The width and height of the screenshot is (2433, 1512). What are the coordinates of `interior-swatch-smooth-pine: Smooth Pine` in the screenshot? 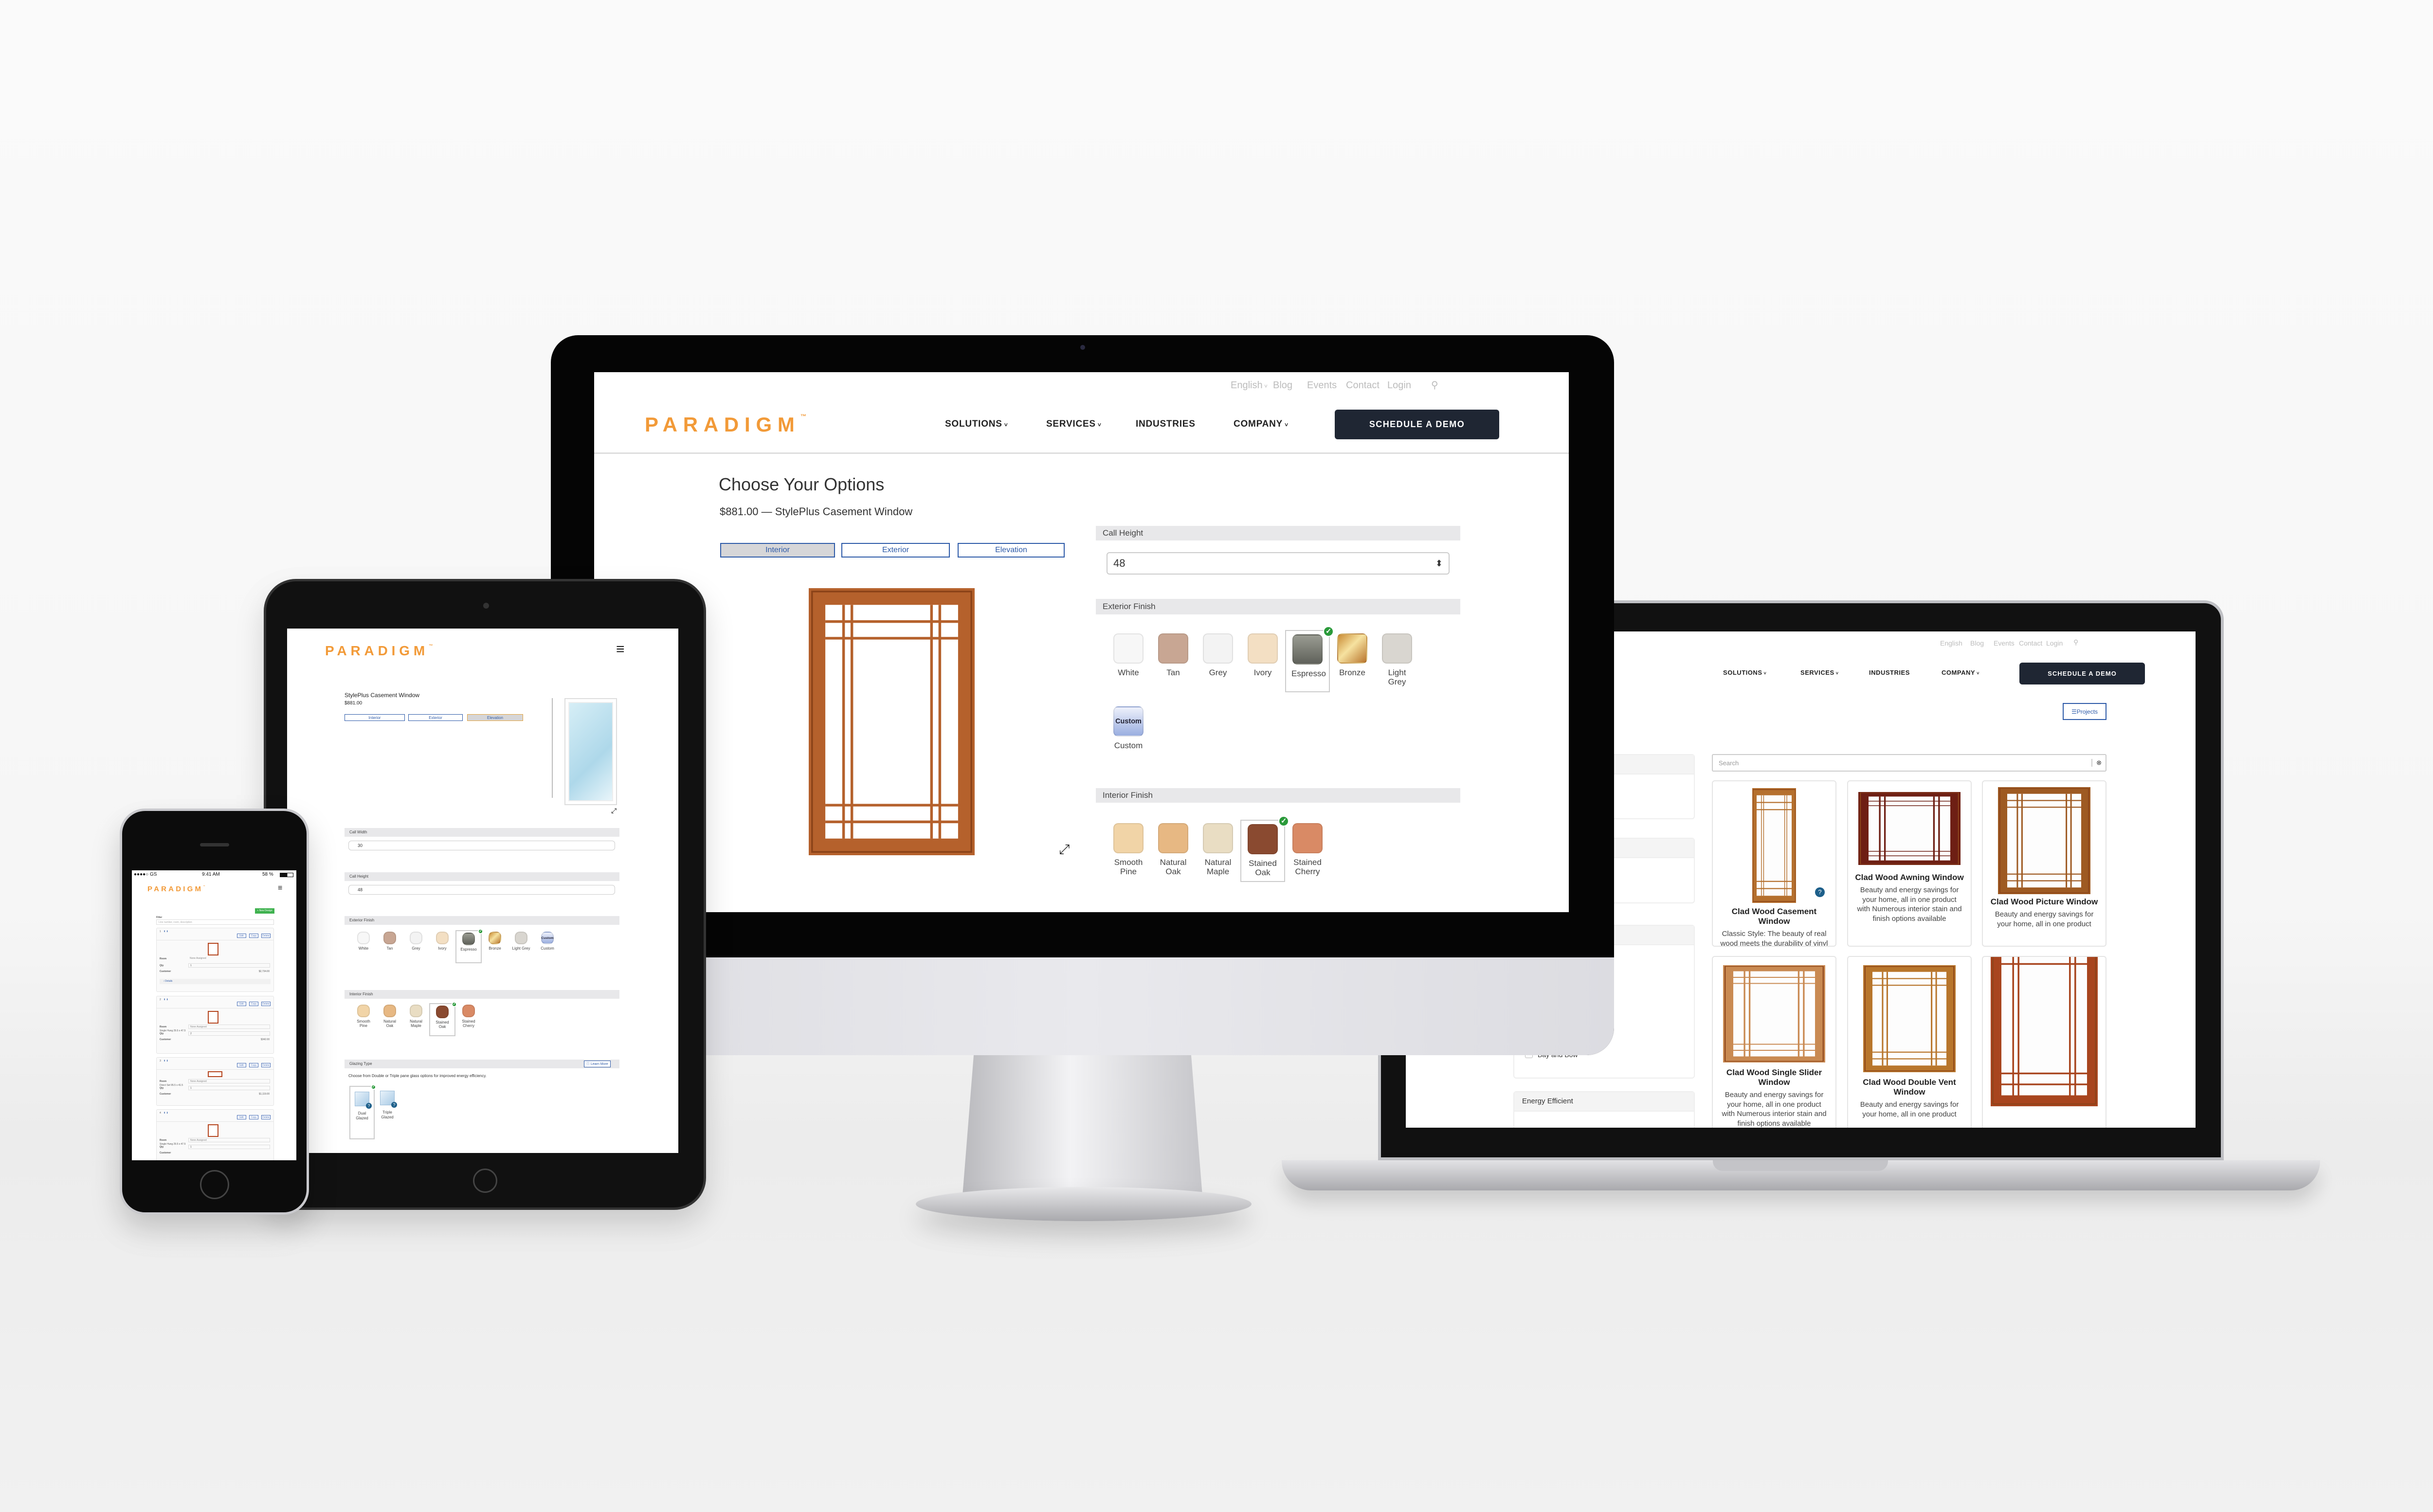 It's located at (1128, 851).